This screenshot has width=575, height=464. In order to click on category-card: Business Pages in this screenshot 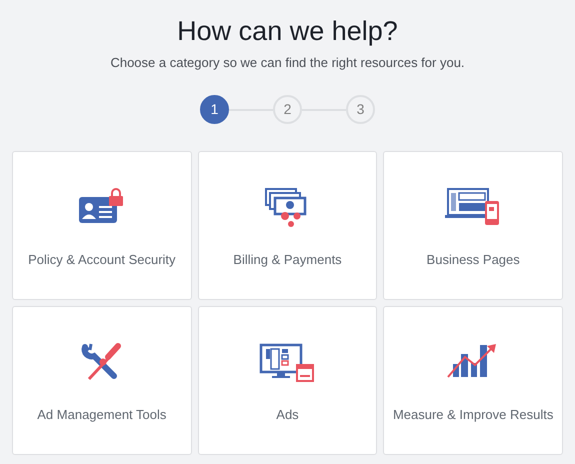, I will do `click(473, 225)`.